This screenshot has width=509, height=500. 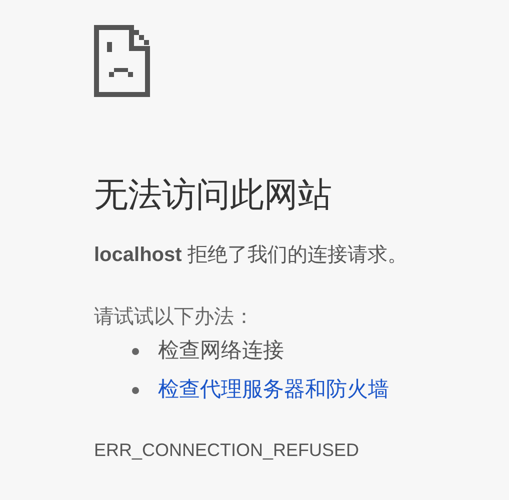 I want to click on suggestion-link: 检查代理服务器和防火墙, so click(x=273, y=390).